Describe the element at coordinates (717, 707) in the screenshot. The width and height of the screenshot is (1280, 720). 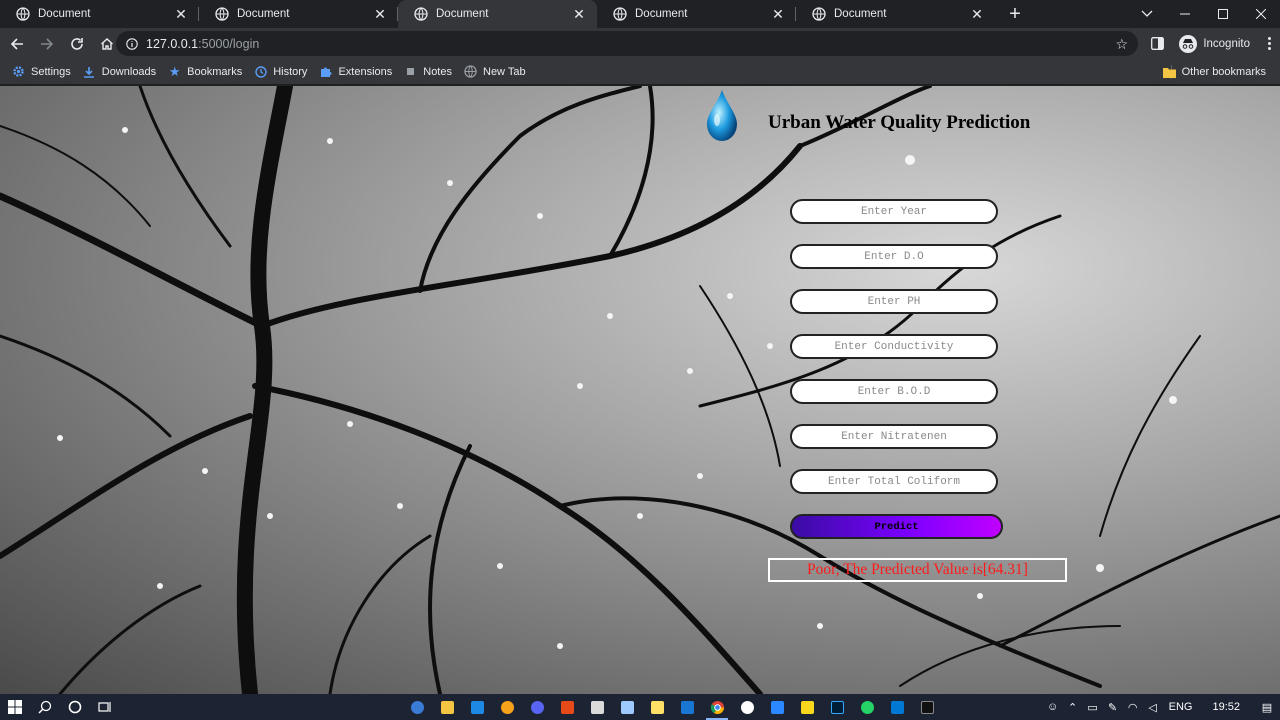
I see `chrome-icon` at that location.